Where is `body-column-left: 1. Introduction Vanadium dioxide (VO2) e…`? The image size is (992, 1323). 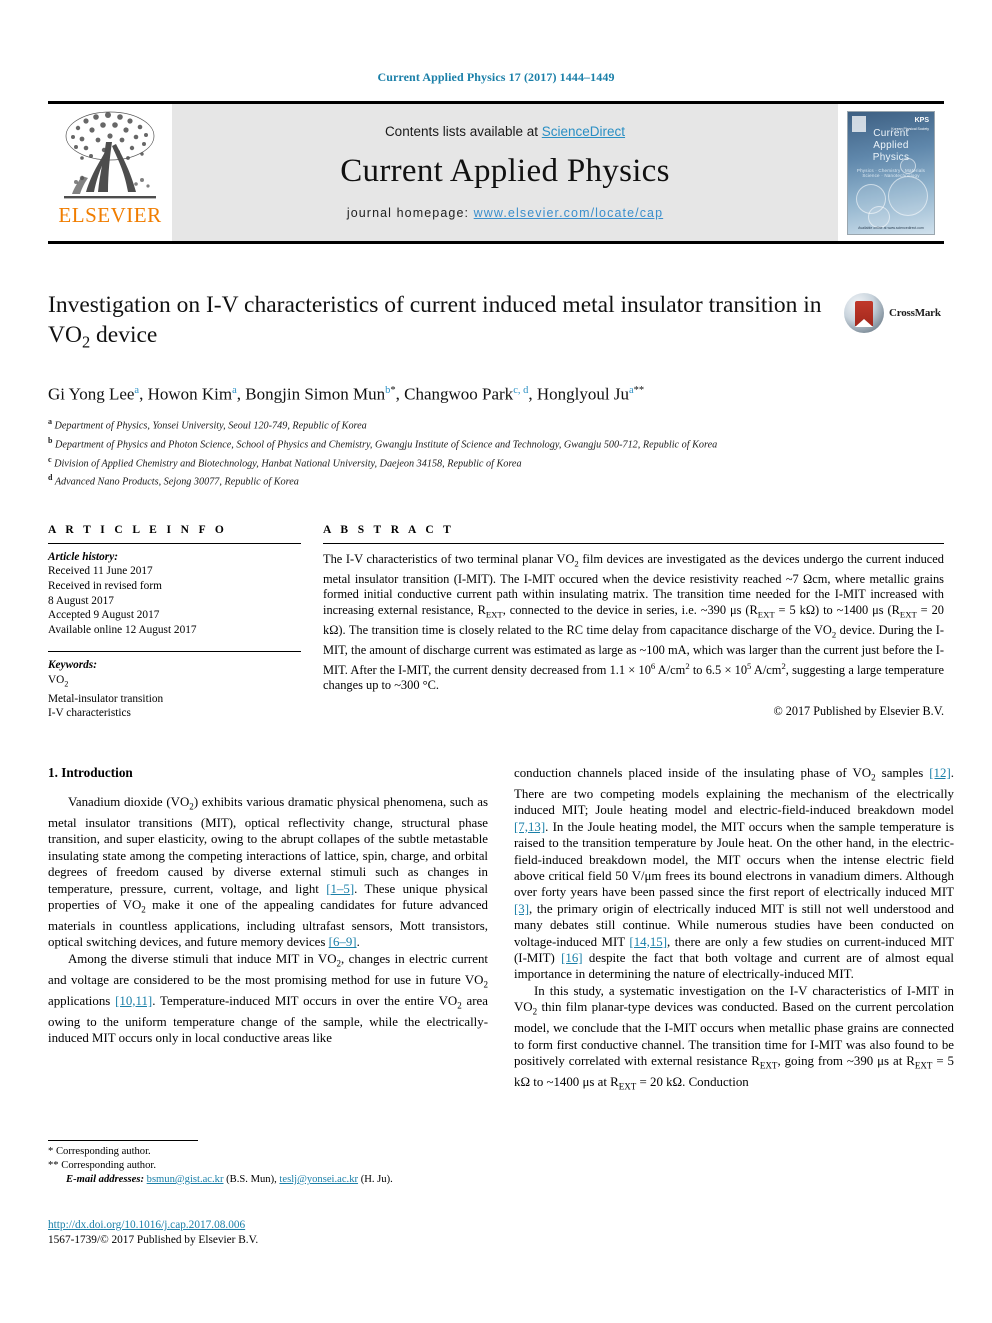
body-column-left: 1. Introduction Vanadium dioxide (VO2) e… is located at coordinates (268, 930).